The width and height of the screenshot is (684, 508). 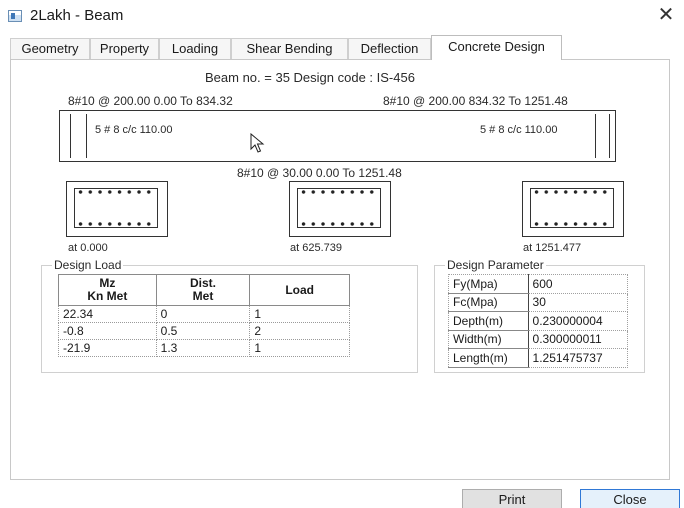 I want to click on param-row: Fy(Mpa) 600, so click(x=538, y=284).